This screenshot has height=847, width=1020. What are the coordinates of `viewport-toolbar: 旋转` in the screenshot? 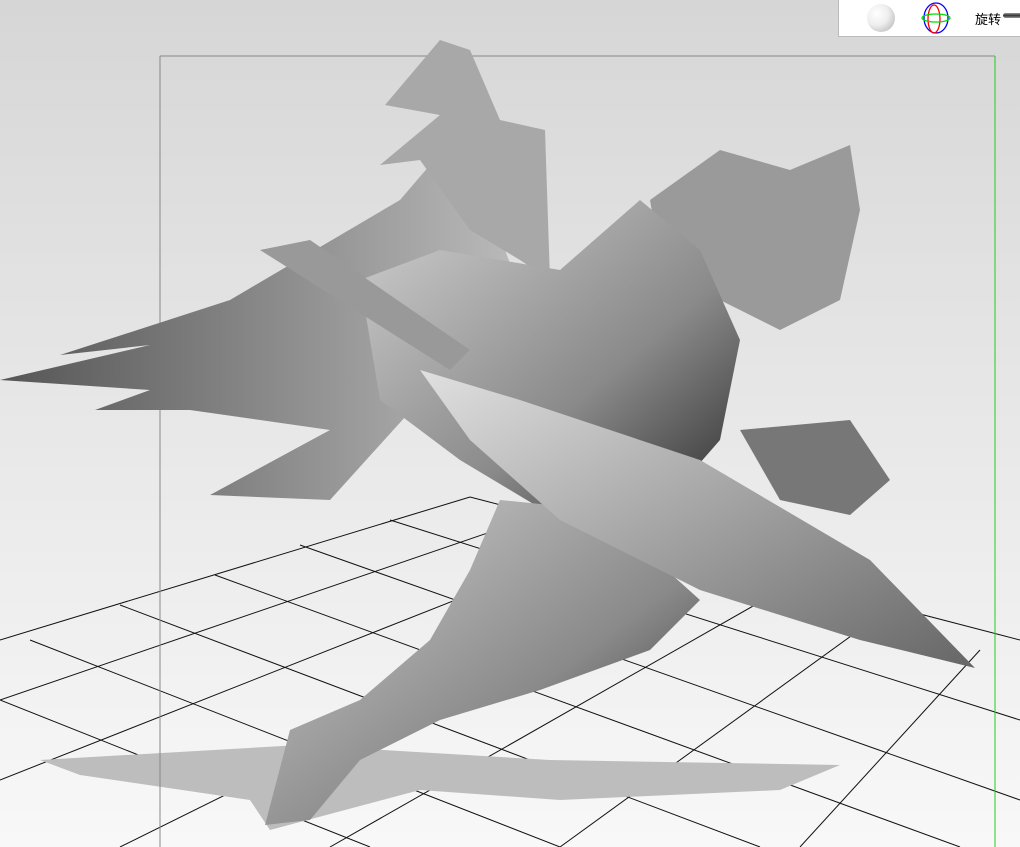 It's located at (929, 18).